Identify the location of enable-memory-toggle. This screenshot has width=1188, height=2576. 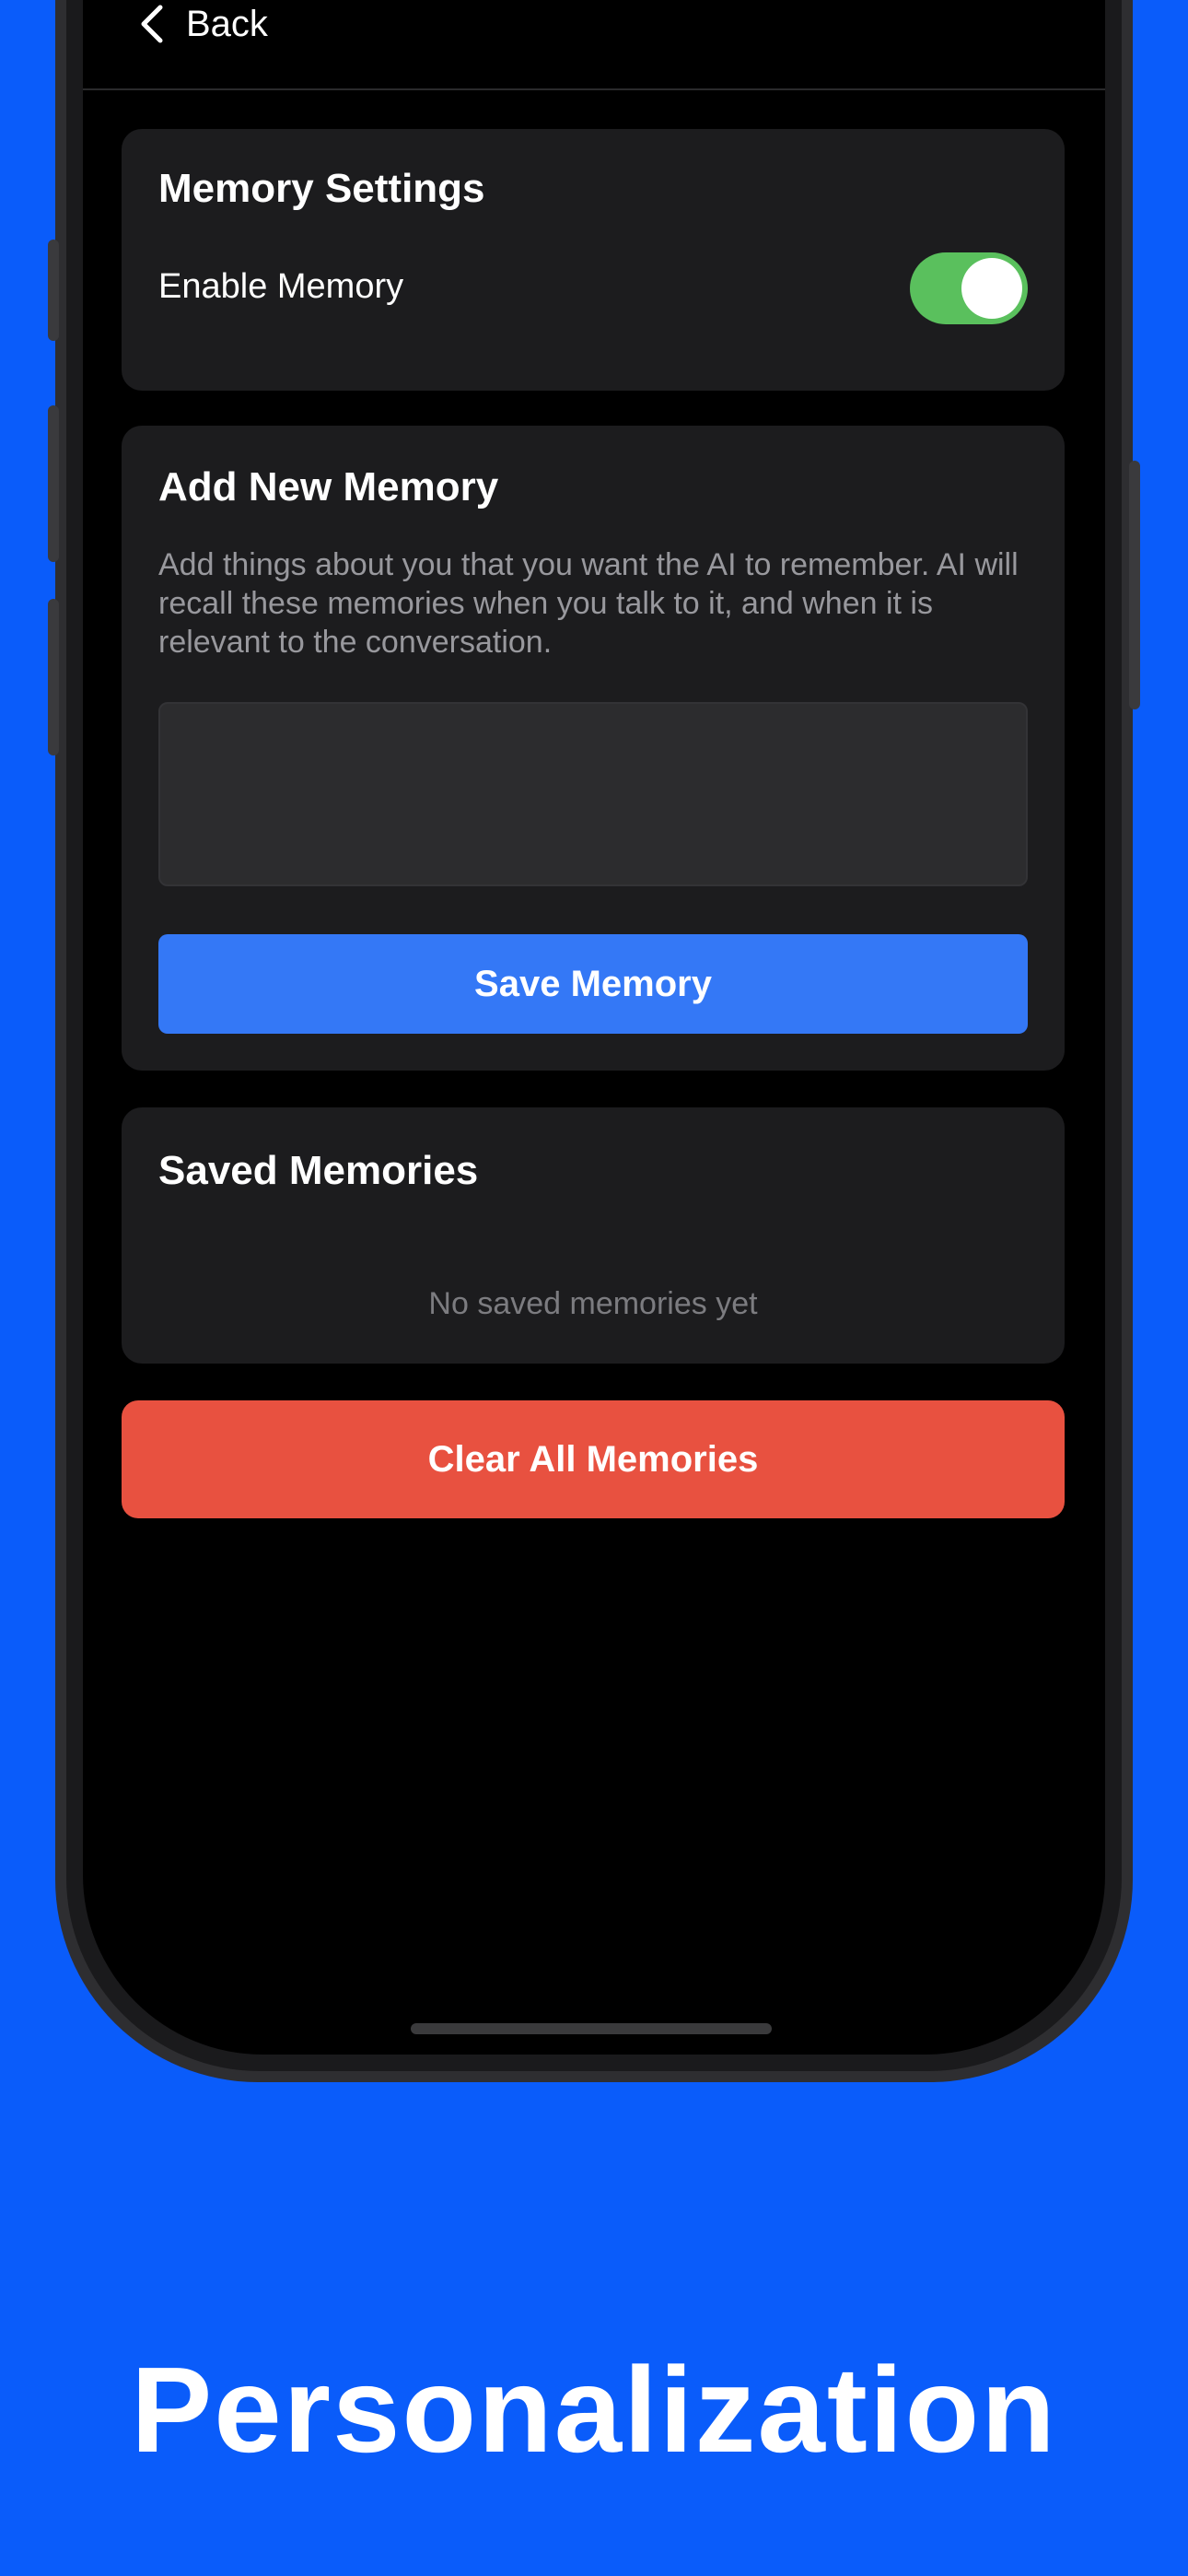
(969, 288).